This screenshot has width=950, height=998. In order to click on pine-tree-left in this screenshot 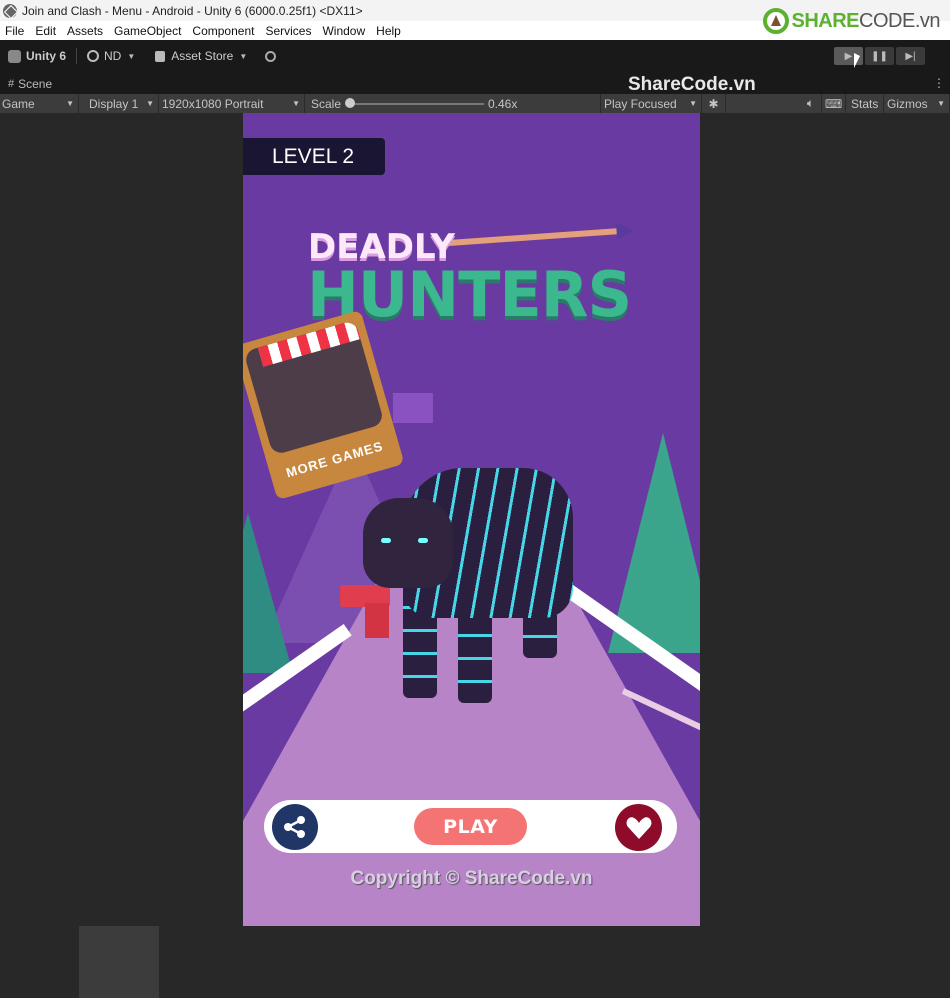, I will do `click(268, 593)`.